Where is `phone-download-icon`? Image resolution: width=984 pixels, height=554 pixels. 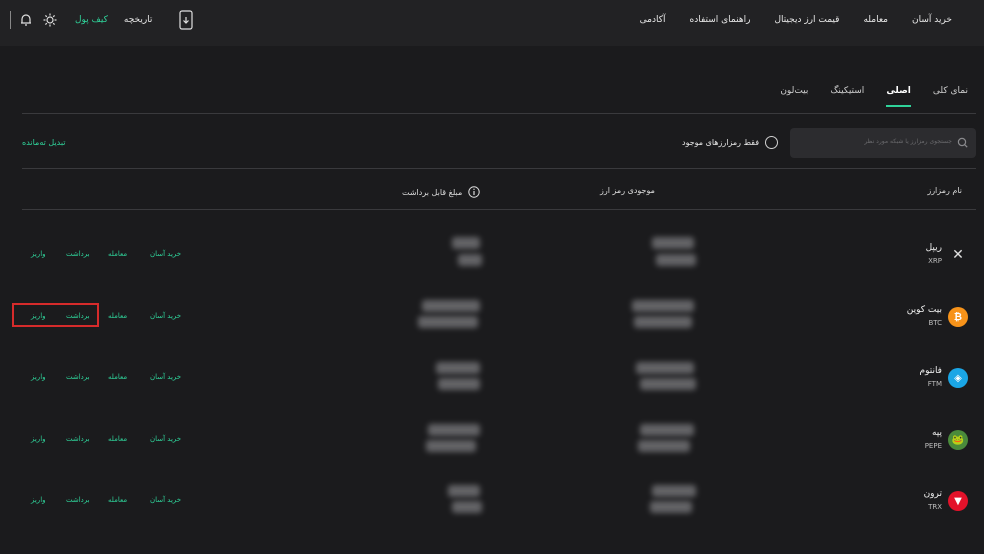 phone-download-icon is located at coordinates (186, 20).